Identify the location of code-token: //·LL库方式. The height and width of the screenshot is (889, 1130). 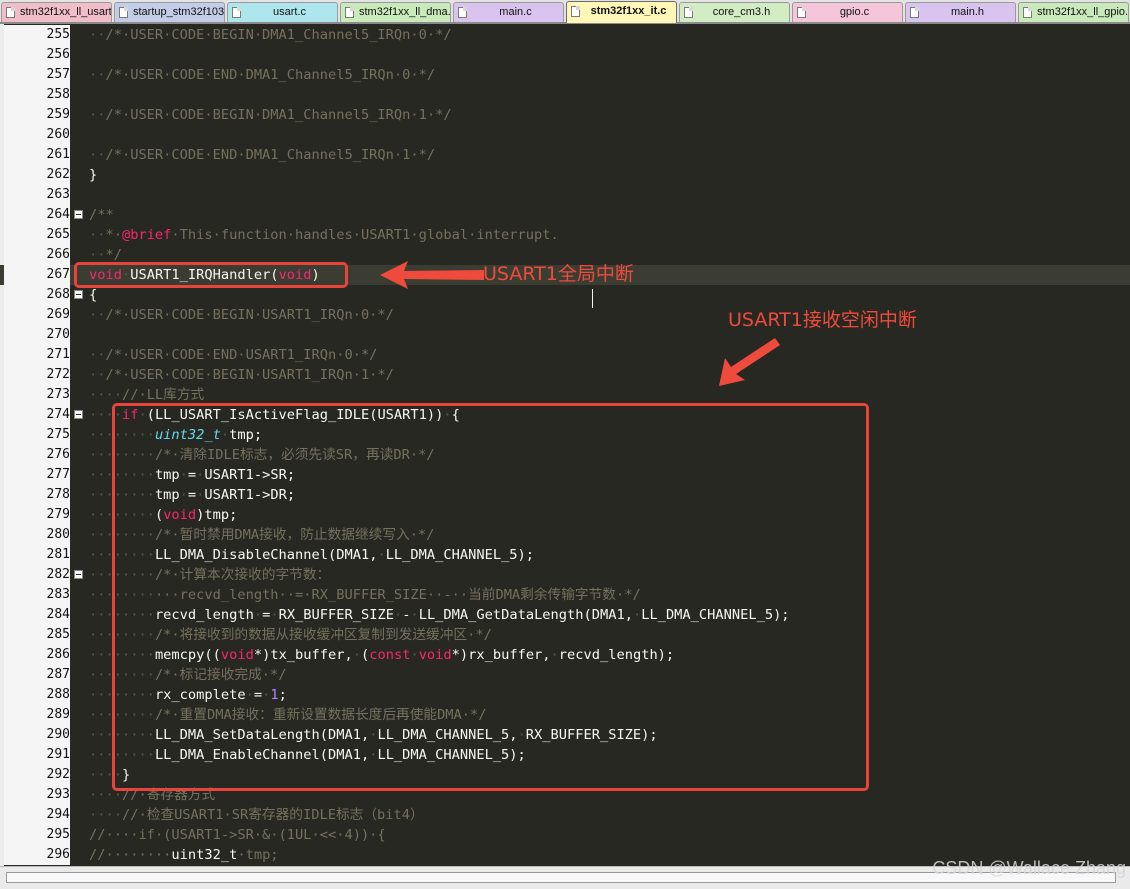
(163, 395).